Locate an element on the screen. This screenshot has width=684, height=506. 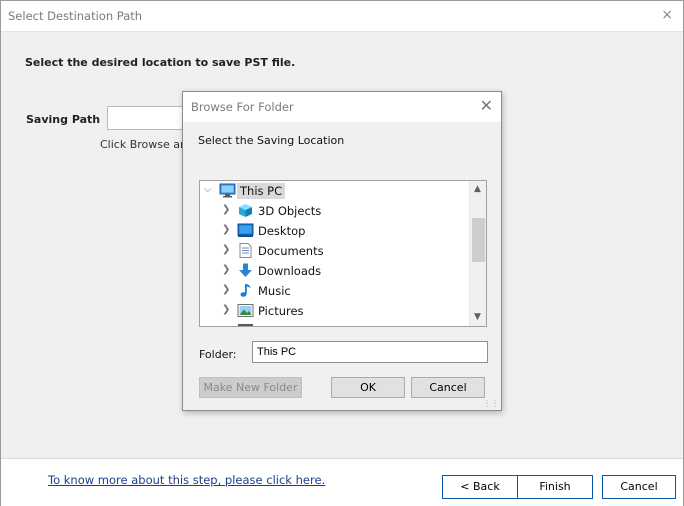
make-new-folder-button: Make New Folder is located at coordinates (250, 387).